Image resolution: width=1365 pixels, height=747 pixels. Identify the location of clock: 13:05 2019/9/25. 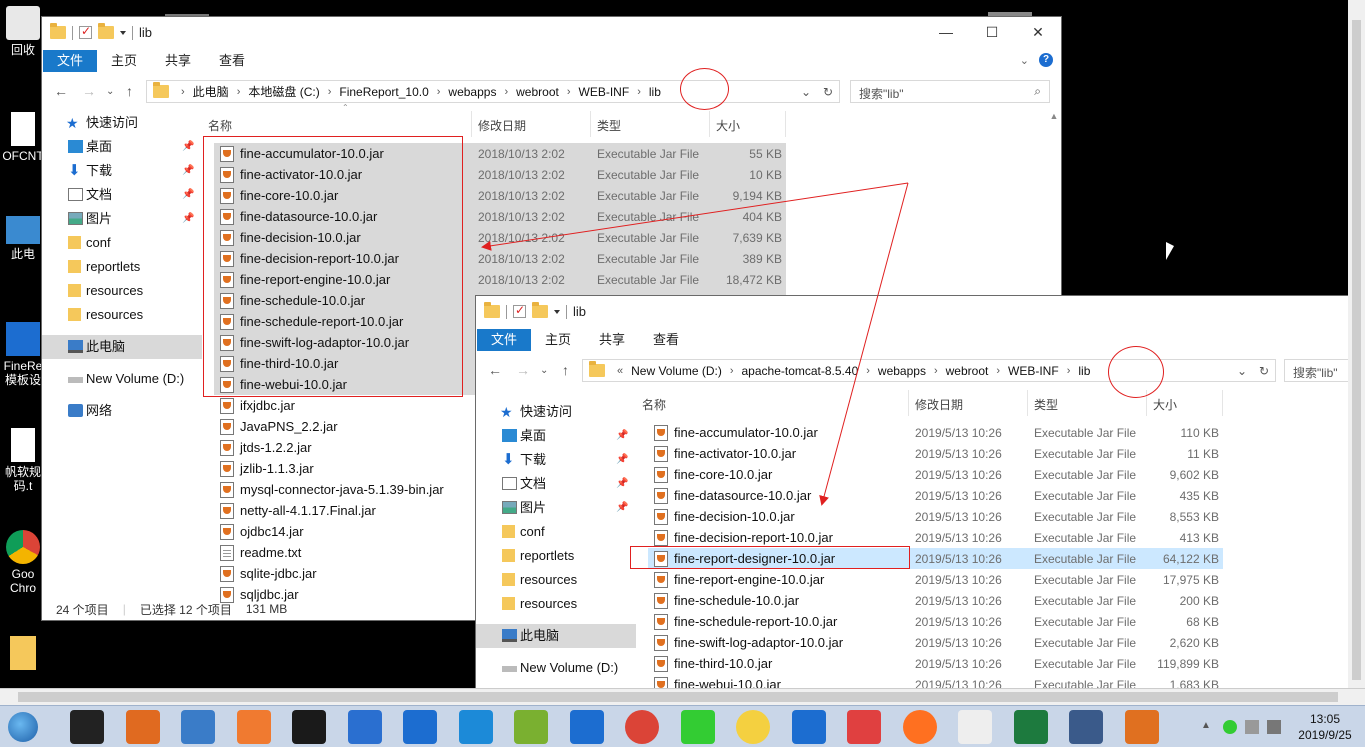
(1325, 727).